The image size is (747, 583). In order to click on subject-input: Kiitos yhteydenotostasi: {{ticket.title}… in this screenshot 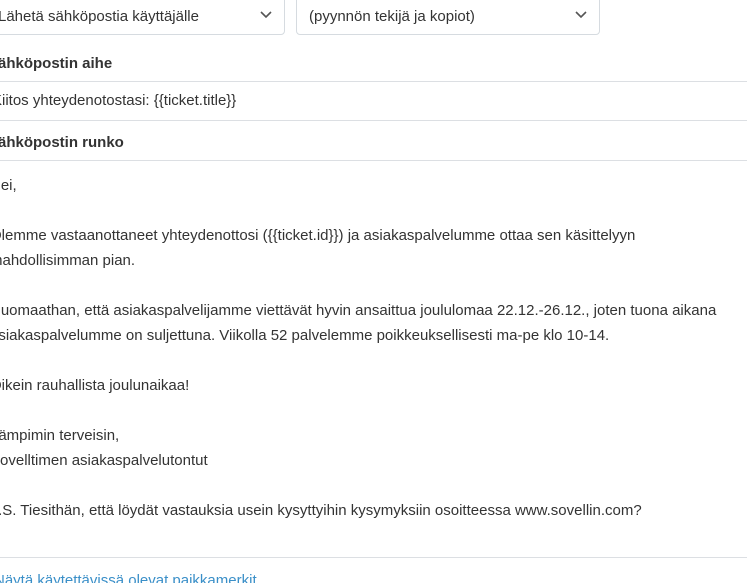, I will do `click(118, 100)`.